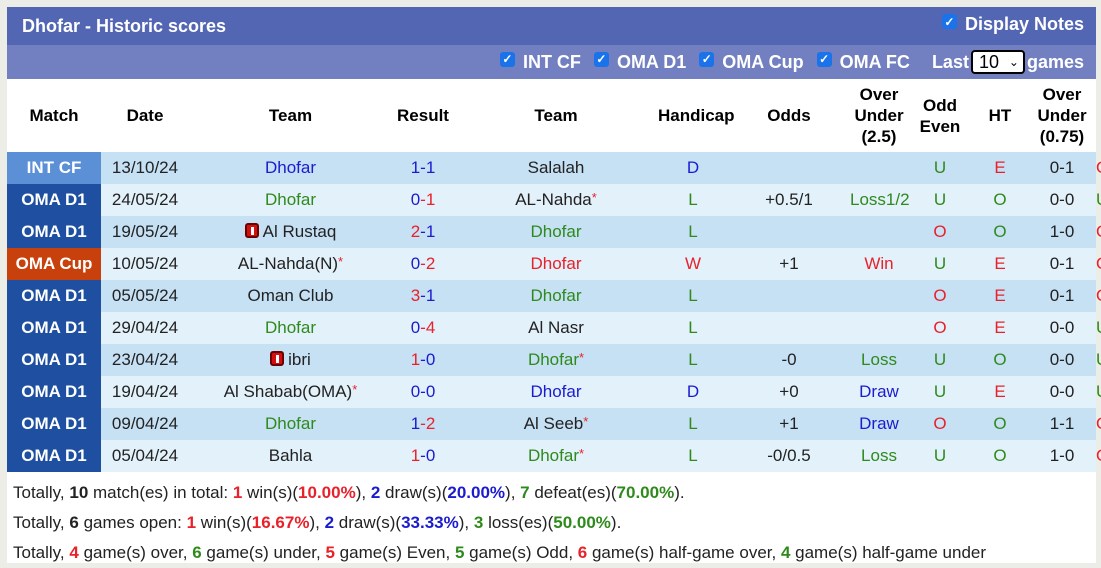 Image resolution: width=1101 pixels, height=568 pixels. Describe the element at coordinates (423, 200) in the screenshot. I see `result-cell: 0-1` at that location.